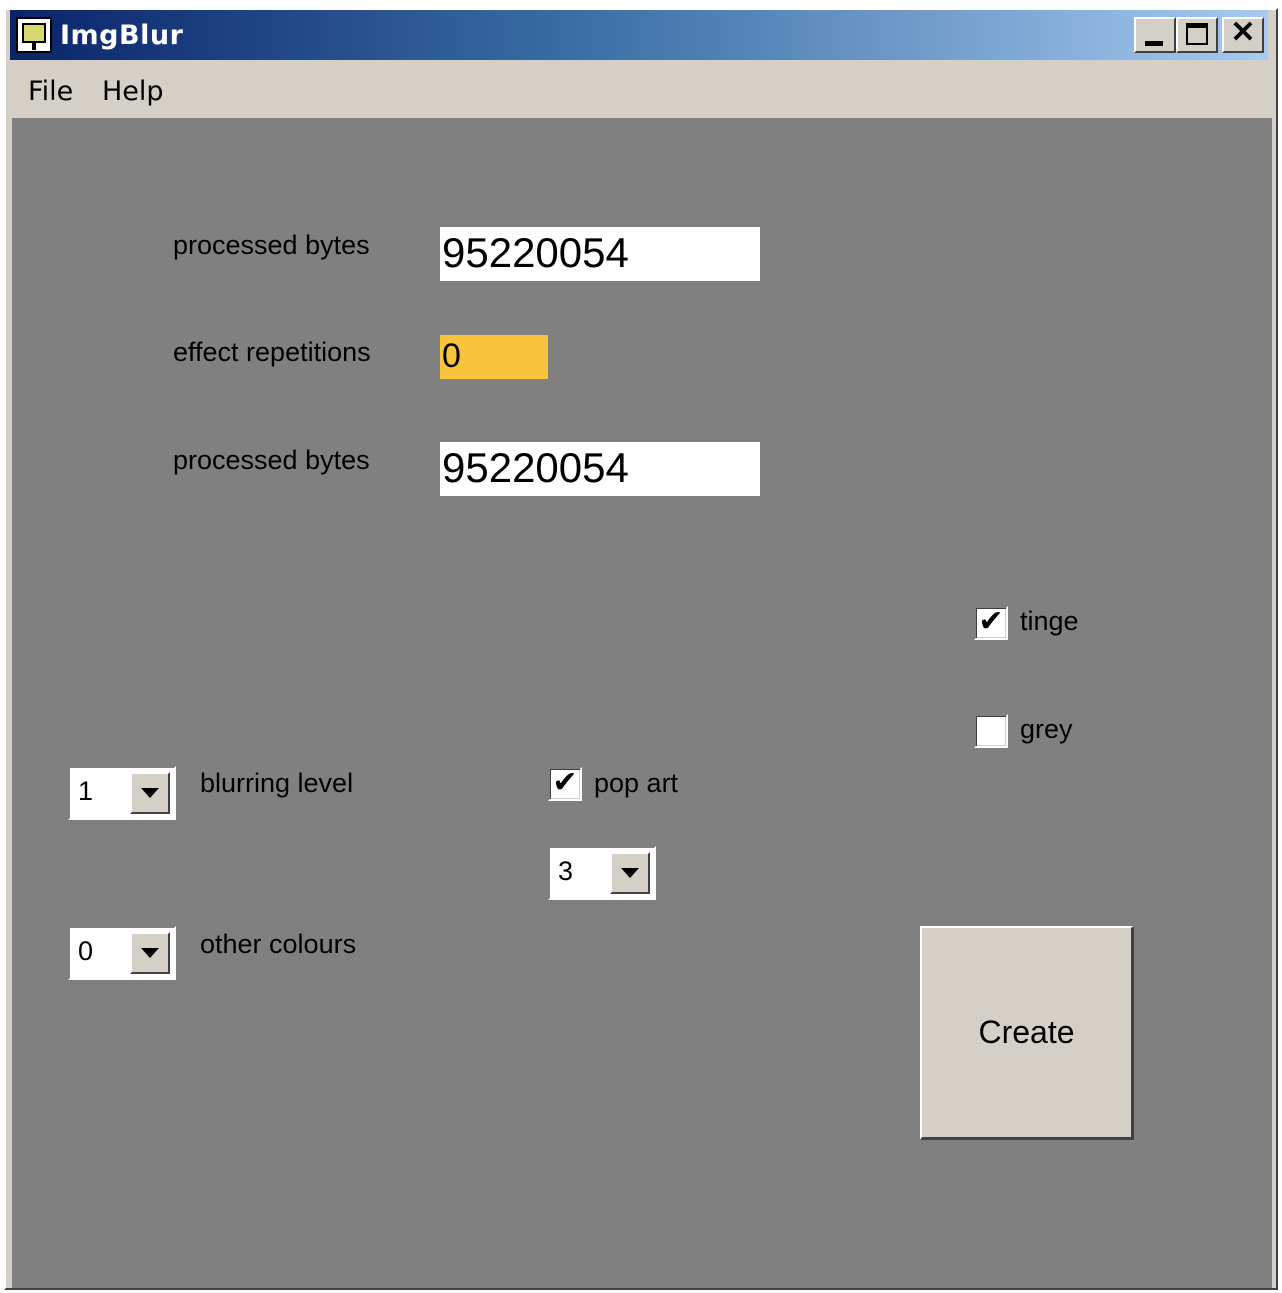 The width and height of the screenshot is (1282, 1293). I want to click on tinge-checkbox: ✔, so click(991, 622).